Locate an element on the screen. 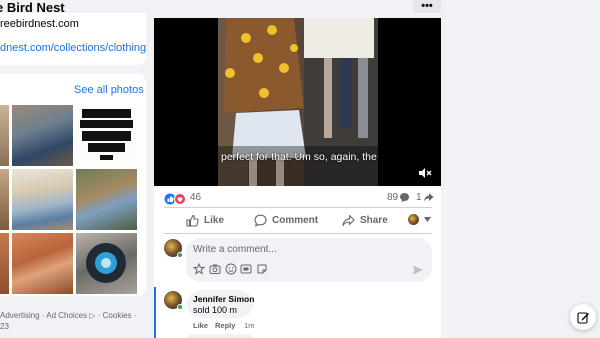  comments-count: 89 is located at coordinates (398, 197).